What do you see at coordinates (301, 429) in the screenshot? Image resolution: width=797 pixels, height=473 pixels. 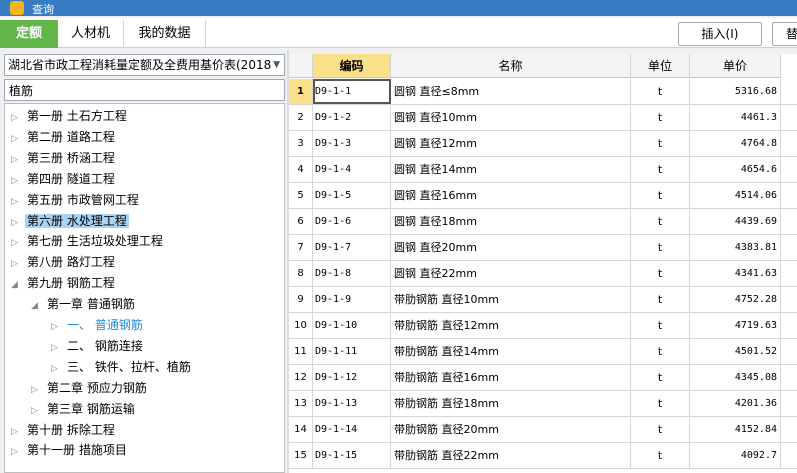 I see `row-index: 14` at bounding box center [301, 429].